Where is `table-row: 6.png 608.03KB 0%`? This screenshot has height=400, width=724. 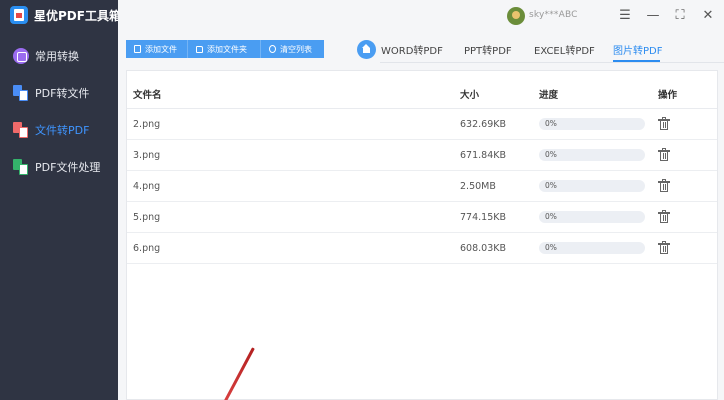 table-row: 6.png 608.03KB 0% is located at coordinates (422, 248).